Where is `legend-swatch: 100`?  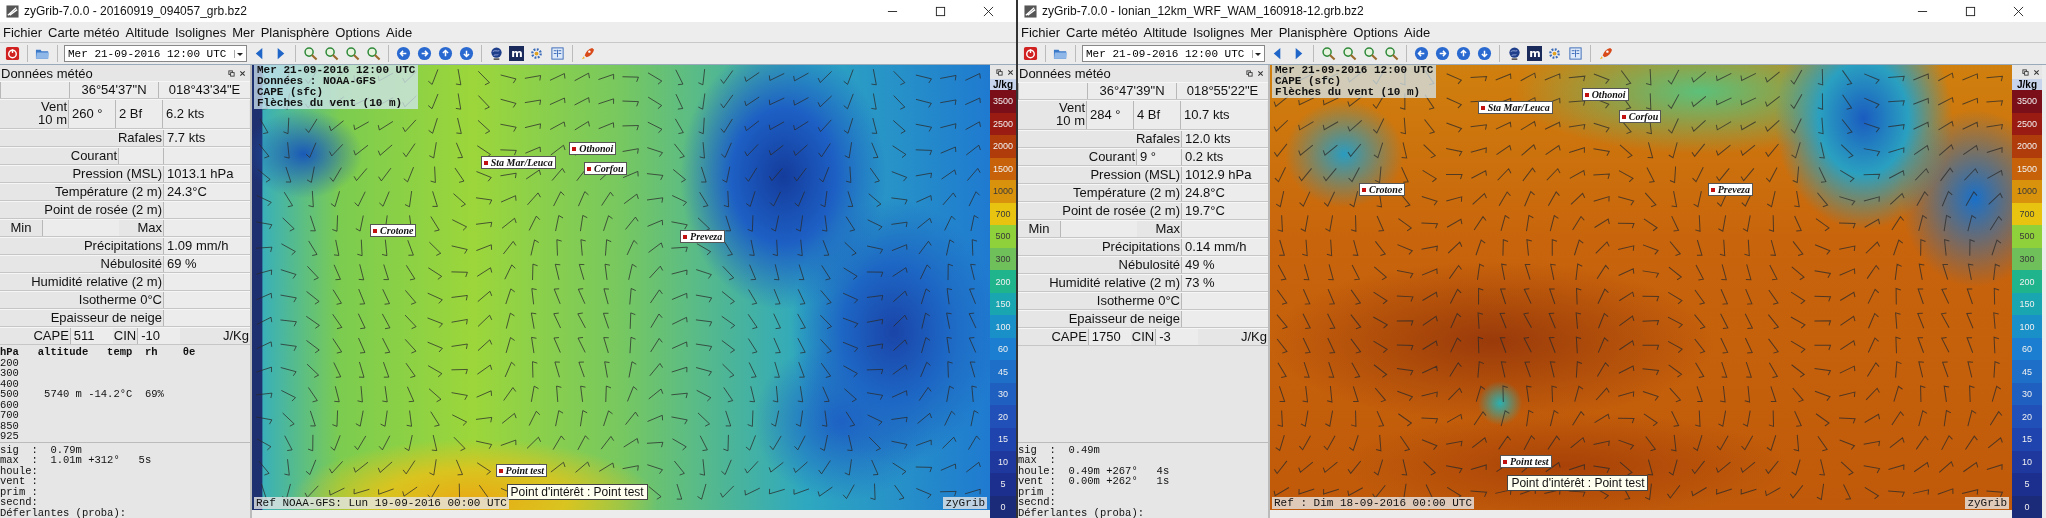
legend-swatch: 100 is located at coordinates (1003, 326).